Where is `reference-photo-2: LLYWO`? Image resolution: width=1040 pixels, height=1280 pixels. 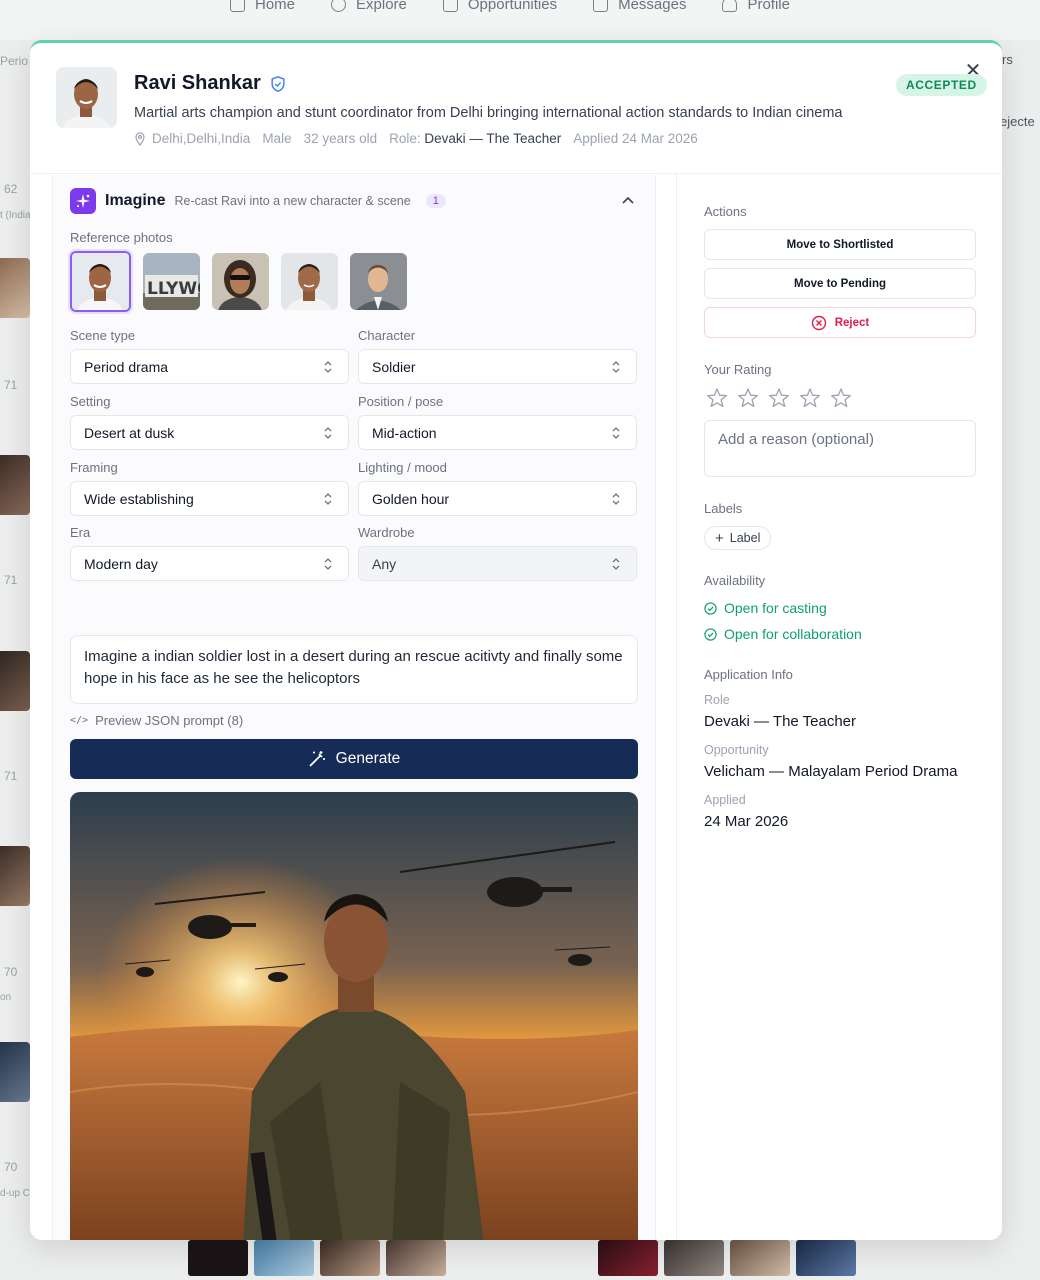 reference-photo-2: LLYWO is located at coordinates (171, 281).